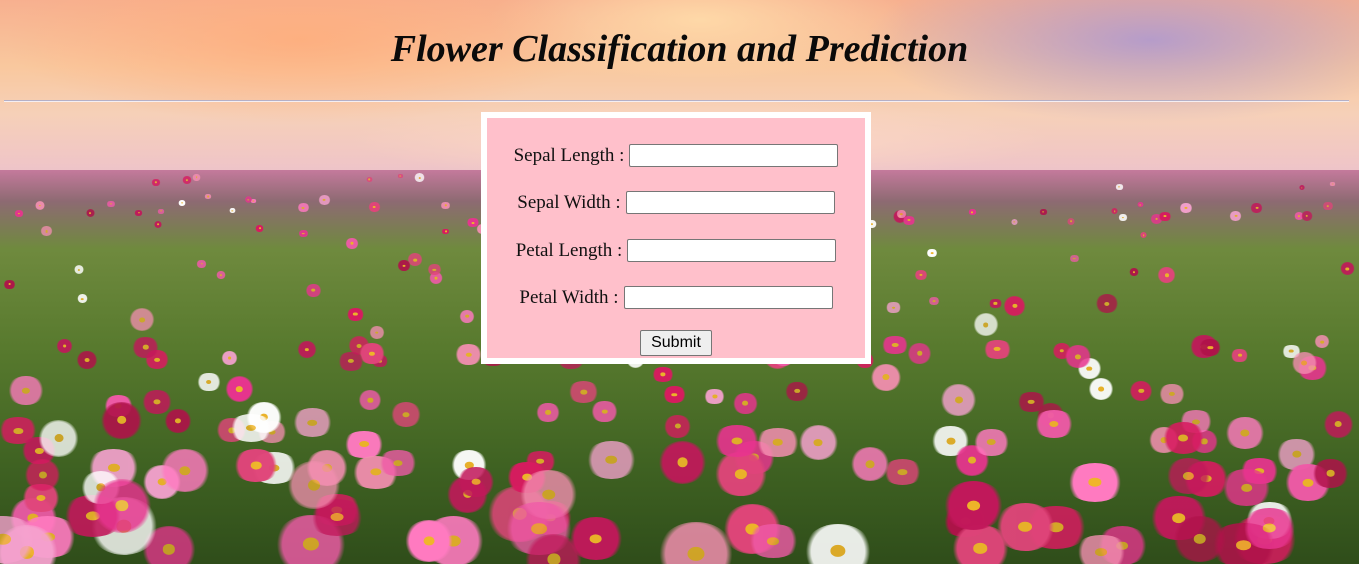 The height and width of the screenshot is (564, 1359). What do you see at coordinates (569, 155) in the screenshot?
I see `sepal-length-label: Sepal Length :` at bounding box center [569, 155].